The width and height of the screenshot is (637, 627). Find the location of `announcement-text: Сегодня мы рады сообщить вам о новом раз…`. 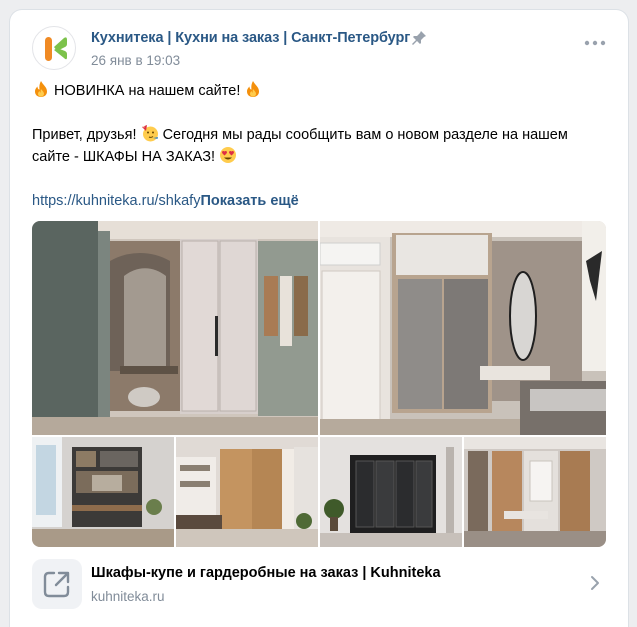

announcement-text: Сегодня мы рады сообщить вам о новом раз… is located at coordinates (365, 135).